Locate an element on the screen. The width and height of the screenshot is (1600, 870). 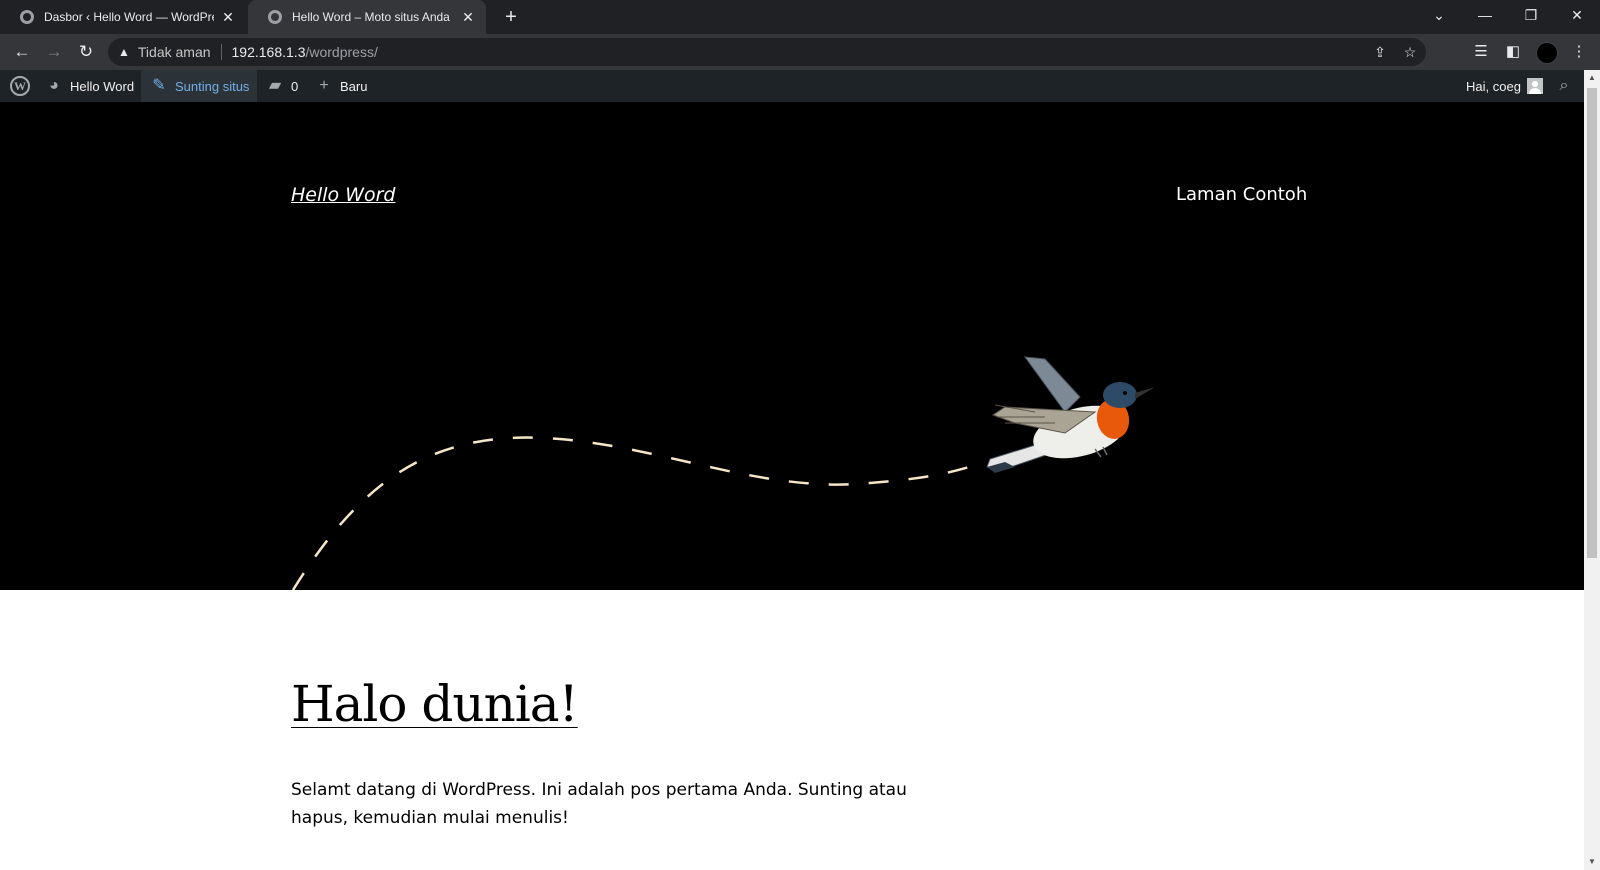
tab-title: Hello Word – Moto situs Anda bisa is located at coordinates (373, 17).